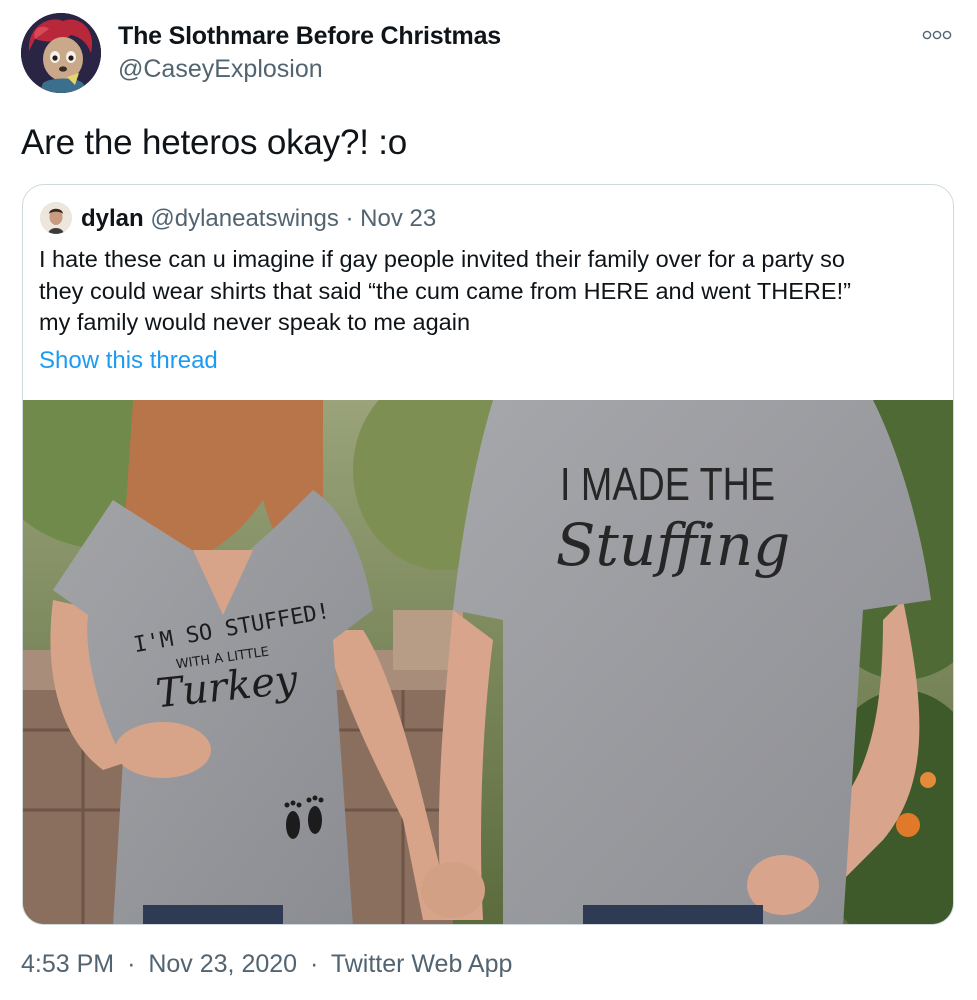 The width and height of the screenshot is (977, 1000). What do you see at coordinates (667, 483) in the screenshot?
I see `photo-shirt-right-line1: I MADE THE` at bounding box center [667, 483].